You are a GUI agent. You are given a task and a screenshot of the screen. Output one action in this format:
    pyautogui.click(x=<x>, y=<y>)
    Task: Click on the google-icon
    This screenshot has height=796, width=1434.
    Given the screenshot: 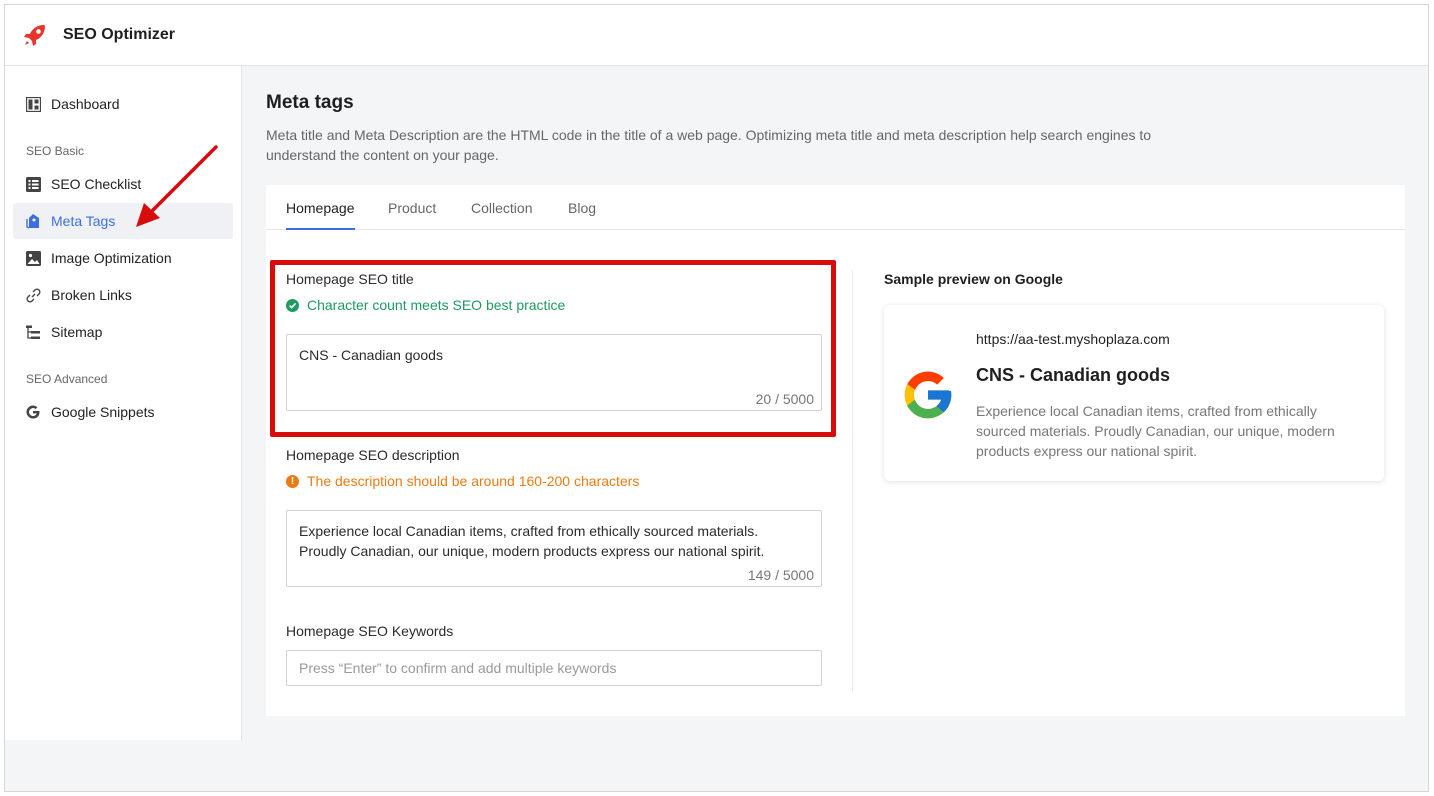 What is the action you would take?
    pyautogui.click(x=33, y=412)
    